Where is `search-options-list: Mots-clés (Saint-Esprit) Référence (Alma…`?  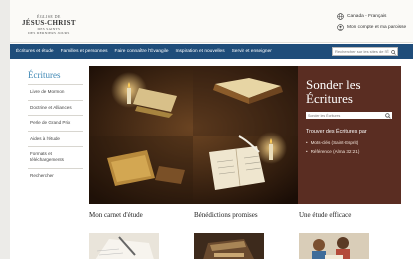
search-options-list: Mots-clés (Saint-Esprit) Référence (Alma… is located at coordinates (350, 147).